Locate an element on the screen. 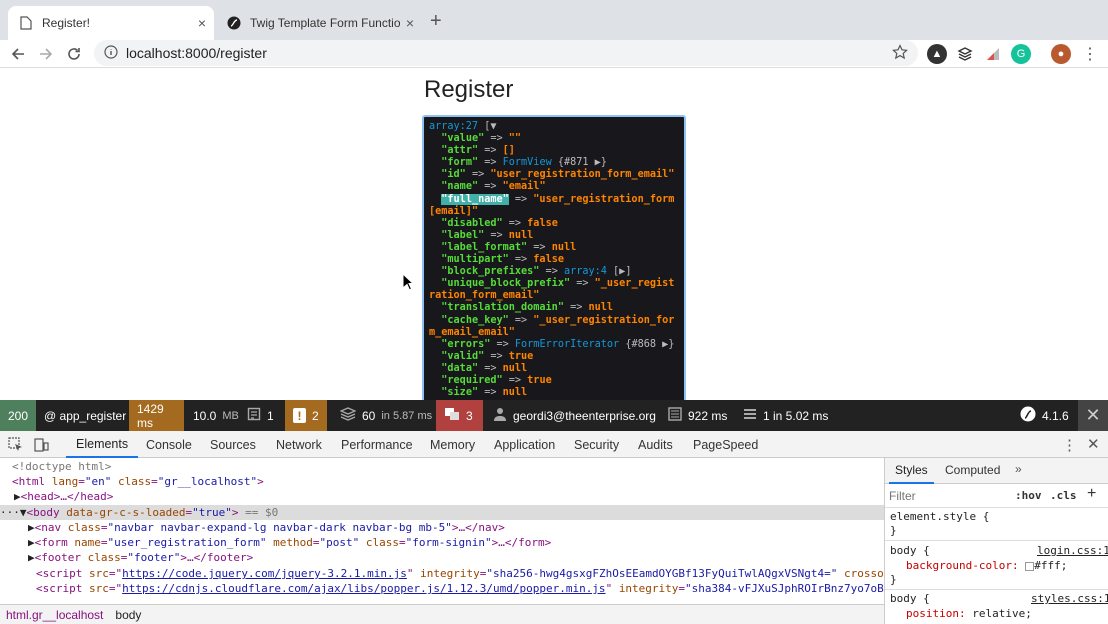 Image resolution: width=1108 pixels, height=624 pixels. translation-item: 3 is located at coordinates (459, 415).